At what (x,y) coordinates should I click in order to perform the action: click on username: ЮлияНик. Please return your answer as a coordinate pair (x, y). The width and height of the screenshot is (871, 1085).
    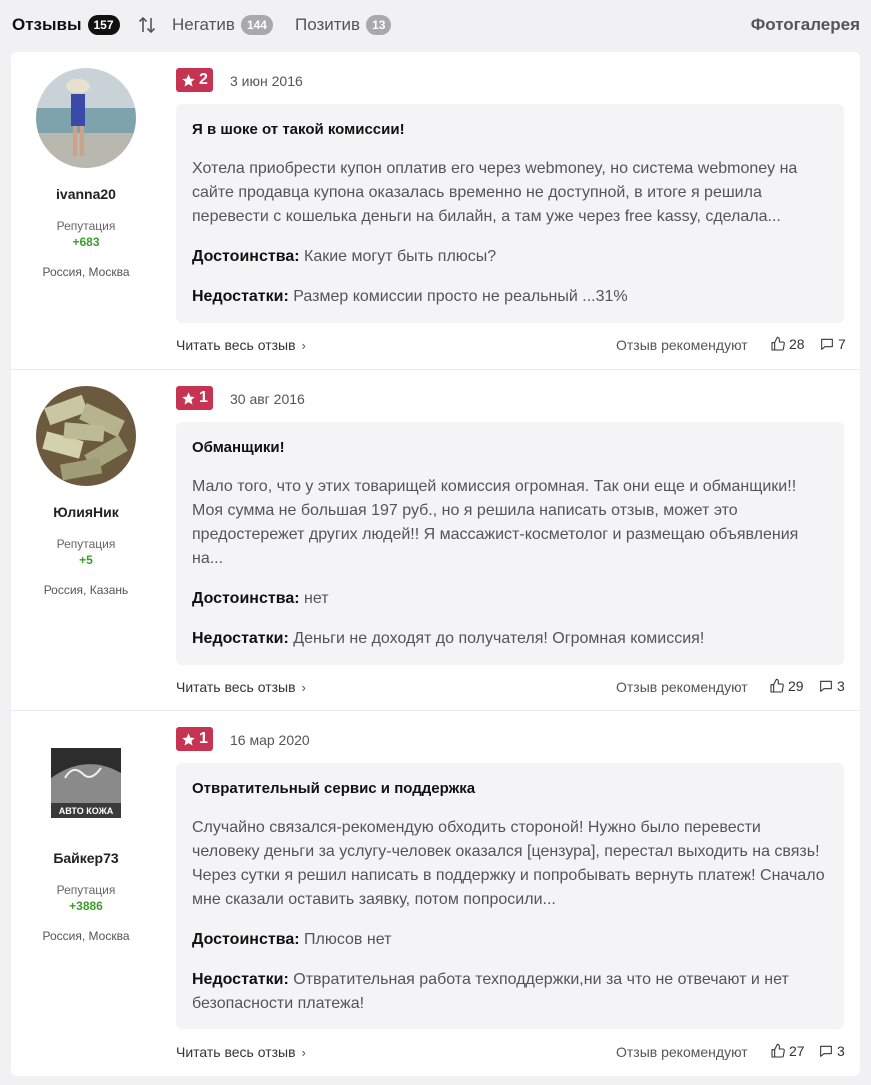
    Looking at the image, I should click on (86, 512).